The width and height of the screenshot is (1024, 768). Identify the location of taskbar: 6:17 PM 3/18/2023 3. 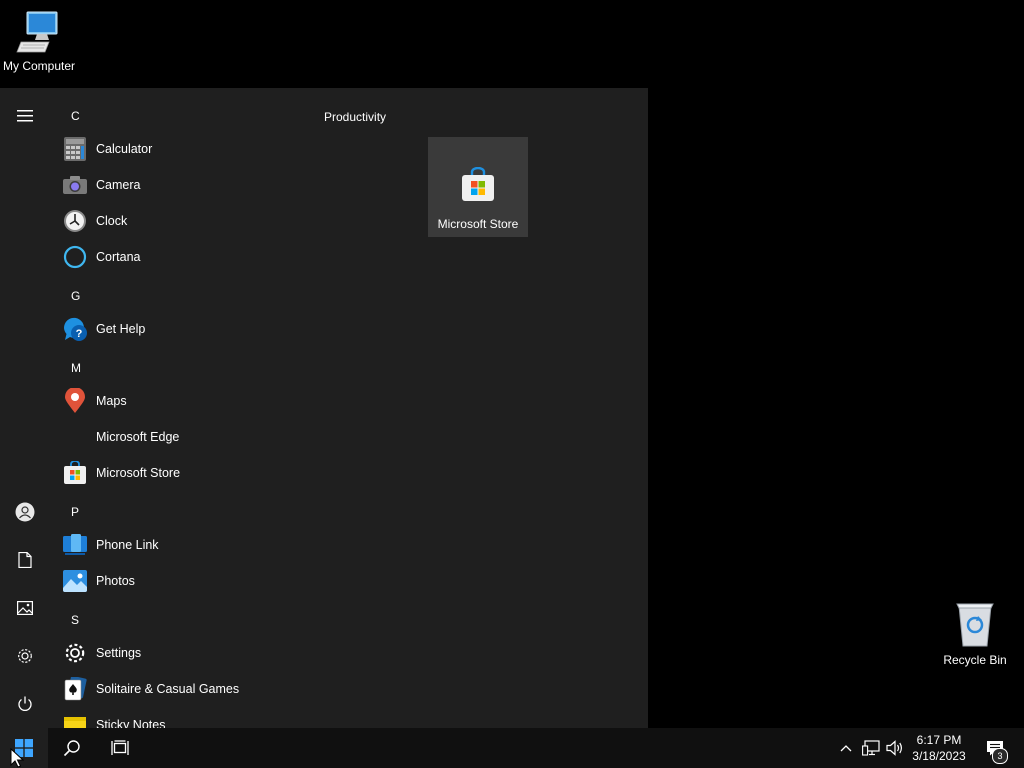
(512, 748).